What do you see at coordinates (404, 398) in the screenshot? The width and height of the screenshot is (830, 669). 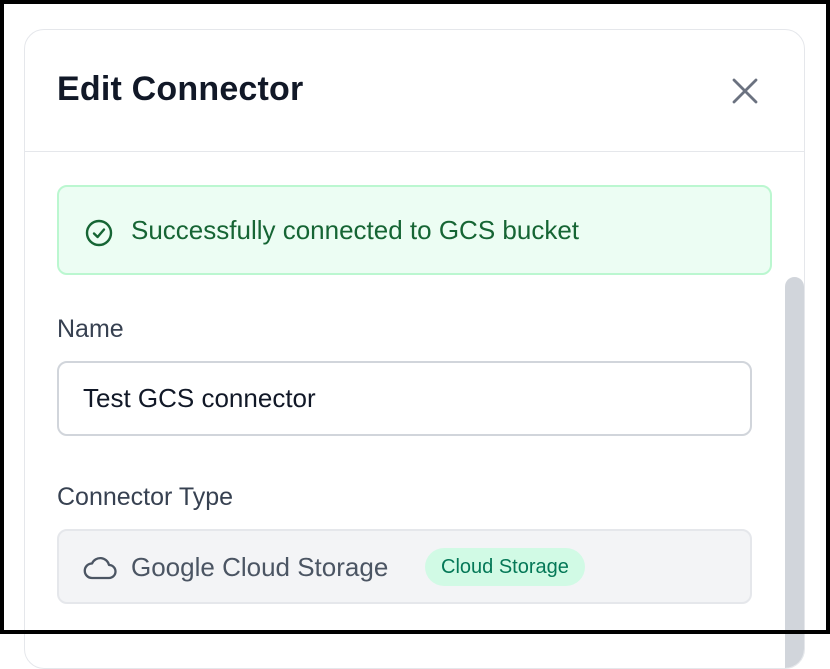 I see `name-input` at bounding box center [404, 398].